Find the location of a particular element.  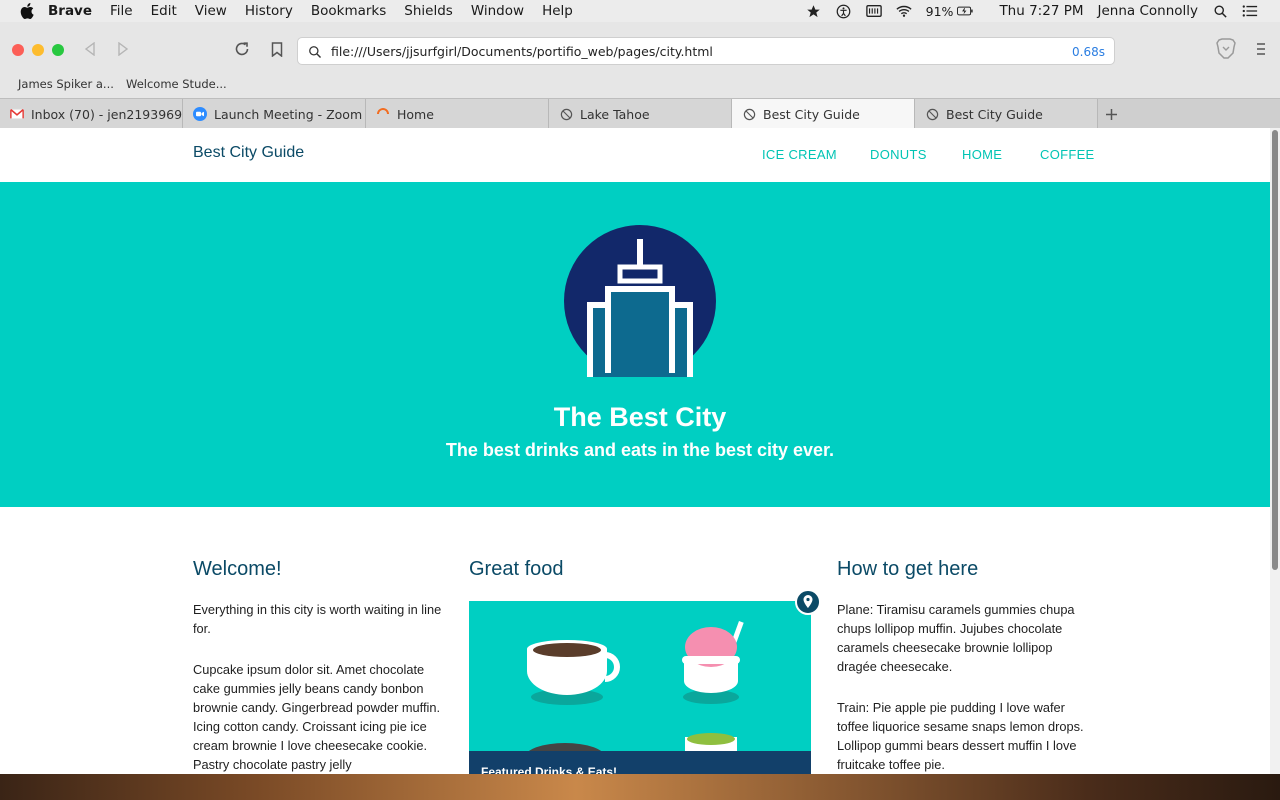

notification-center-icon is located at coordinates (1250, 11).